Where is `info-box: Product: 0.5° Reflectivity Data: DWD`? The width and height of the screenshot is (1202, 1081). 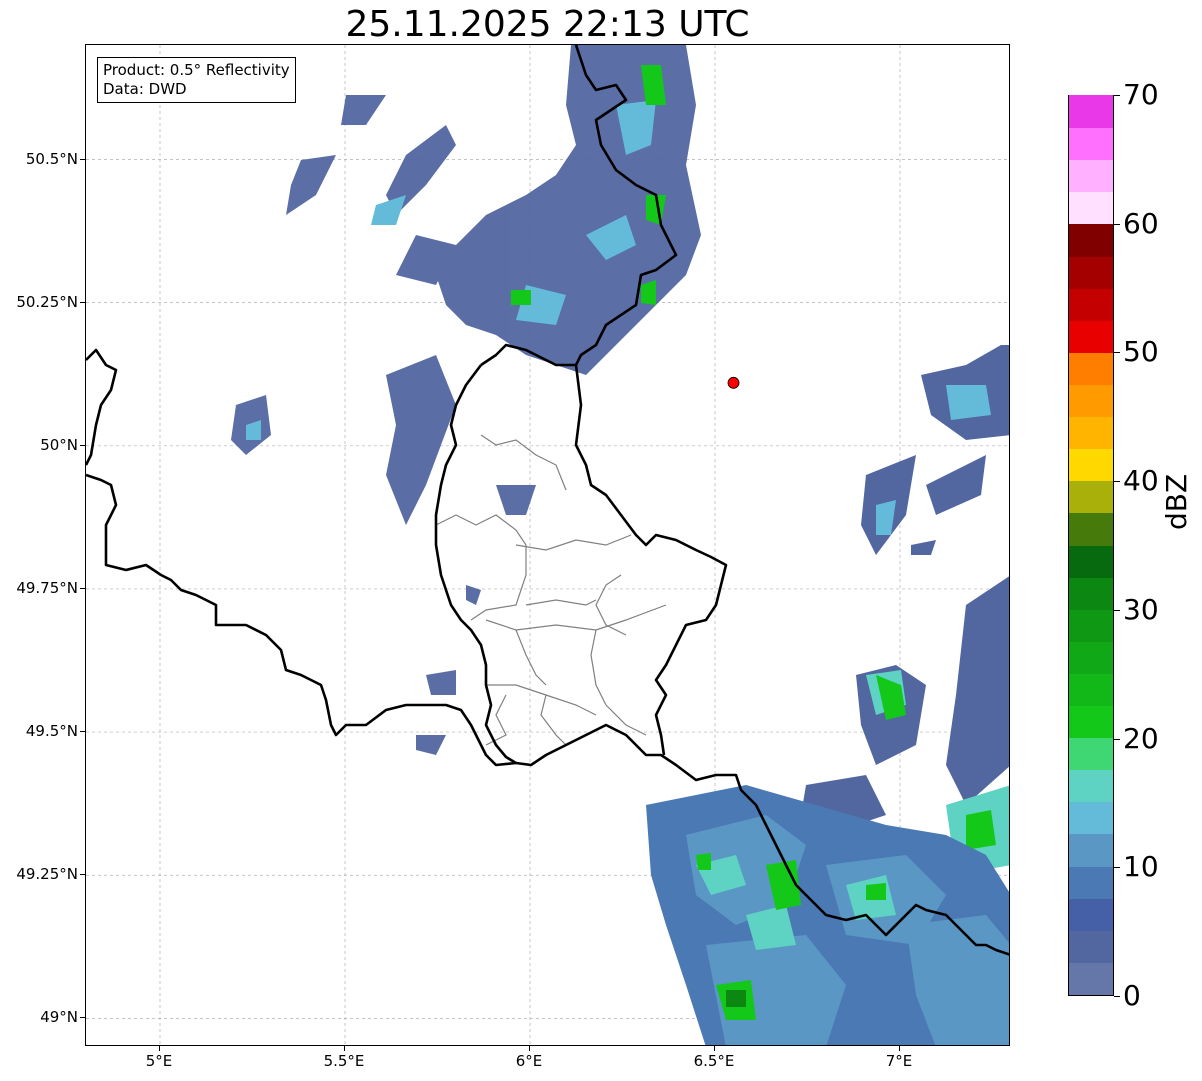
info-box: Product: 0.5° Reflectivity Data: DWD is located at coordinates (196, 80).